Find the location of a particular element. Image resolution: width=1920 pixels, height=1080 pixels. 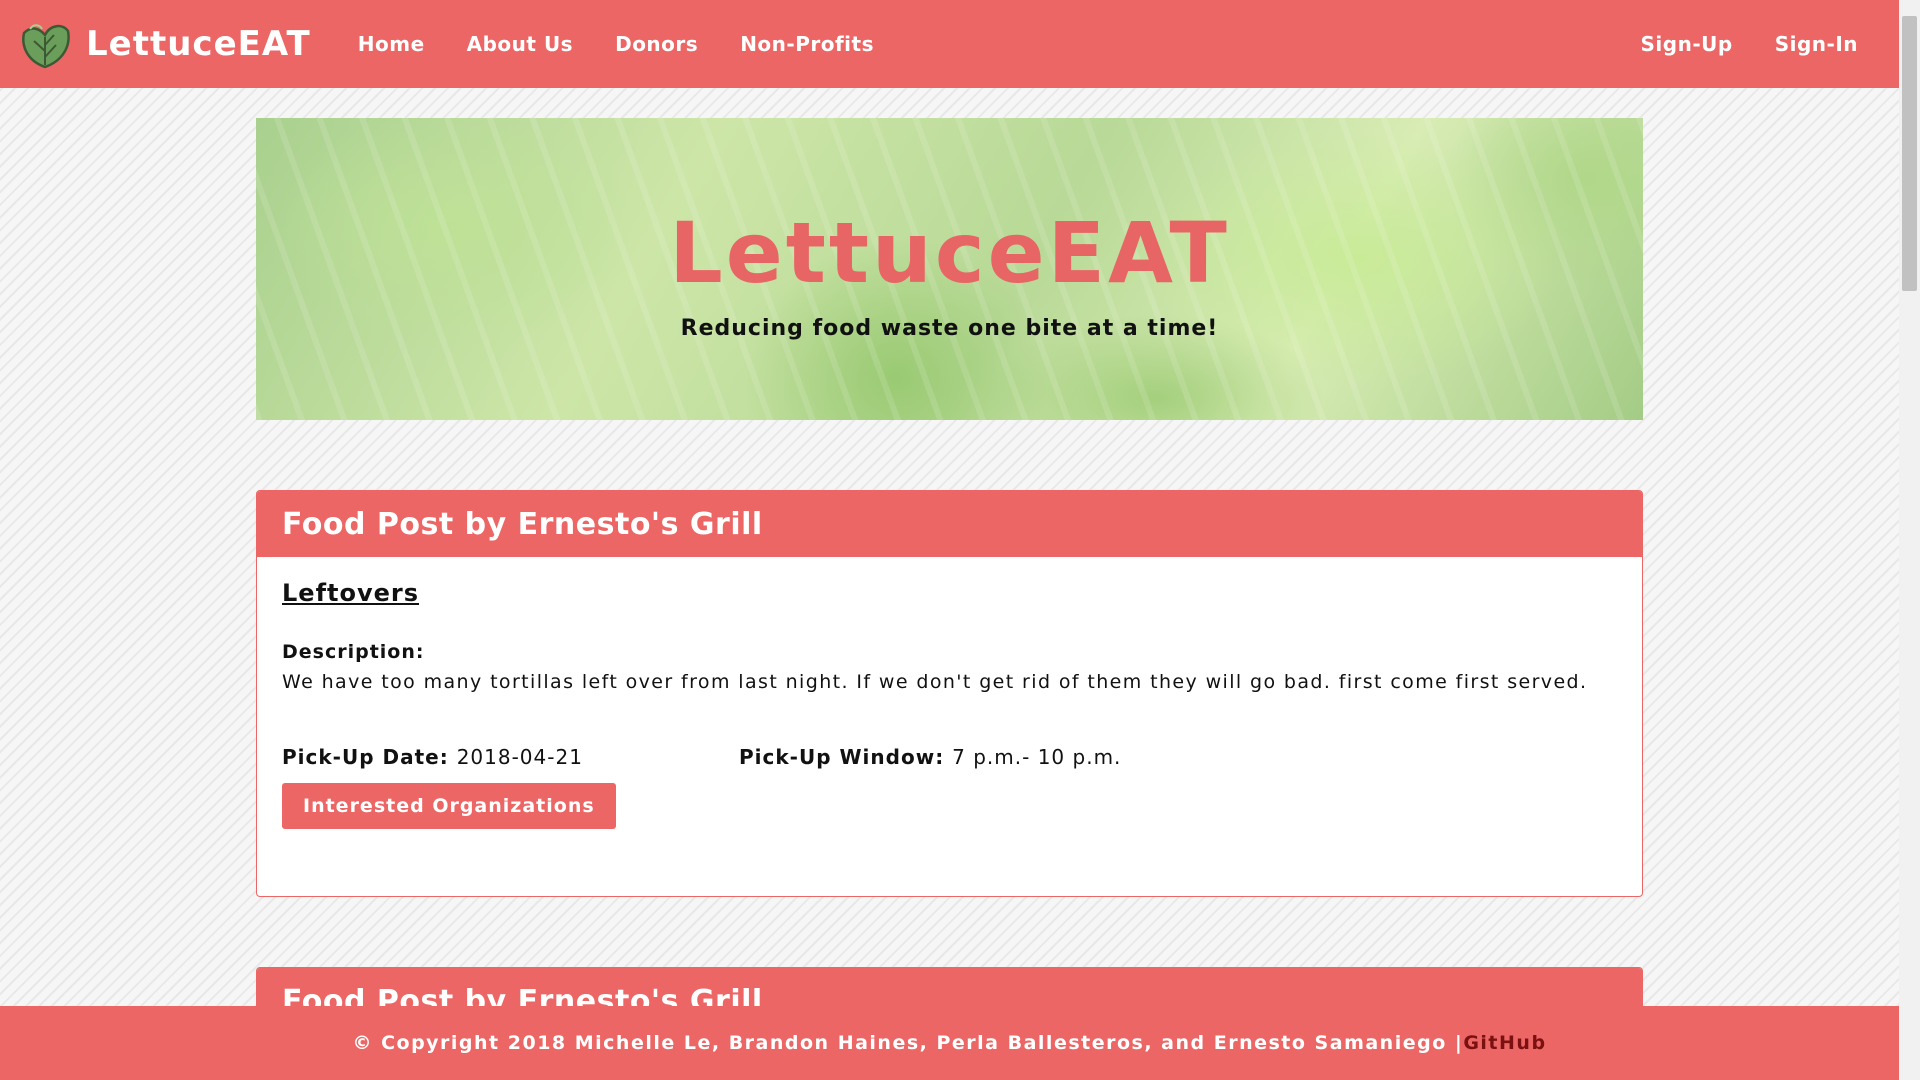

nav-about-us: About Us is located at coordinates (520, 44).